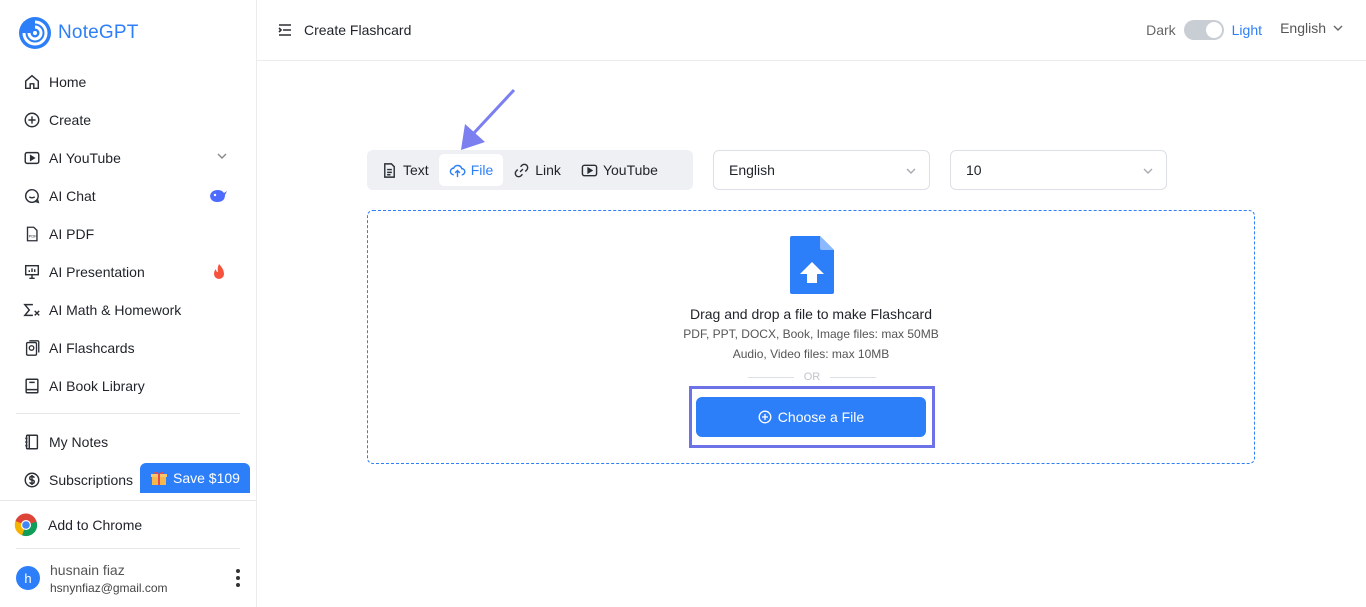 This screenshot has height=607, width=1366. What do you see at coordinates (812, 265) in the screenshot?
I see `file-upload-icon` at bounding box center [812, 265].